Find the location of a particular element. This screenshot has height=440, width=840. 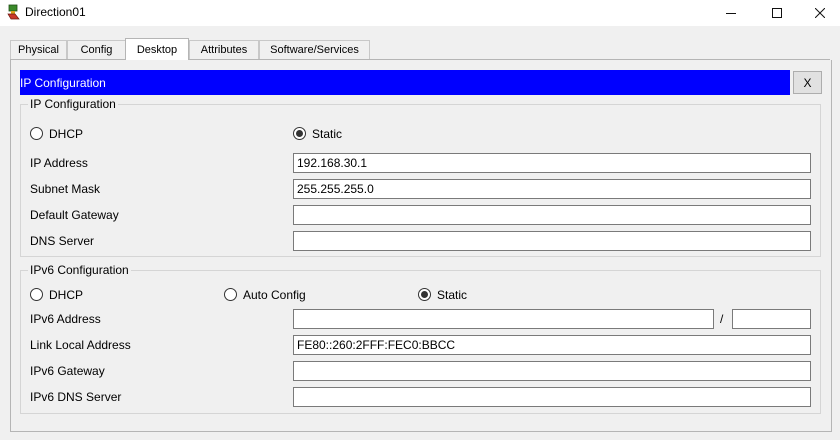

tab-label: Physical is located at coordinates (38, 50).